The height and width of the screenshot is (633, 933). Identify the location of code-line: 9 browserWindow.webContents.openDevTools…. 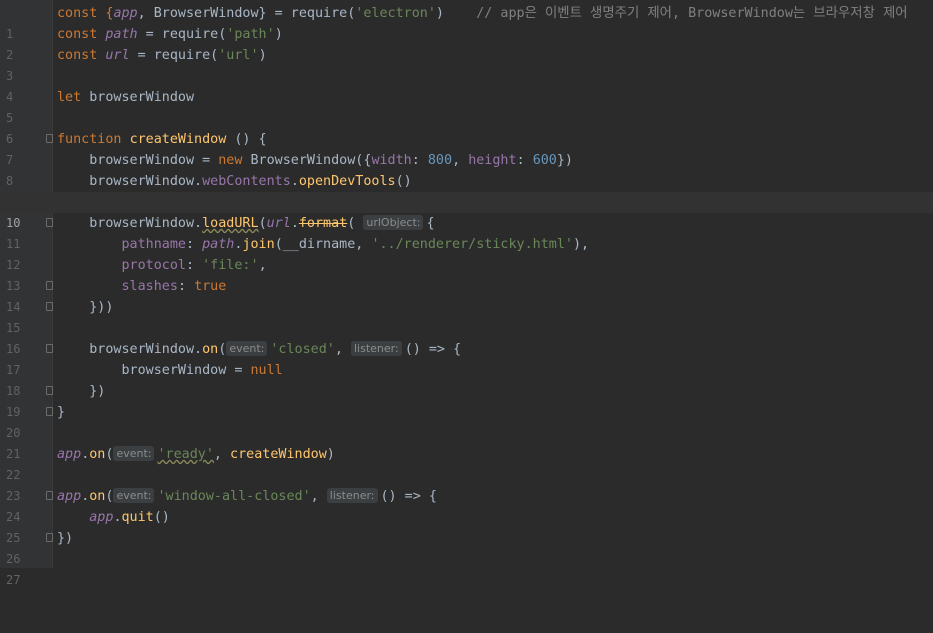
(466, 190).